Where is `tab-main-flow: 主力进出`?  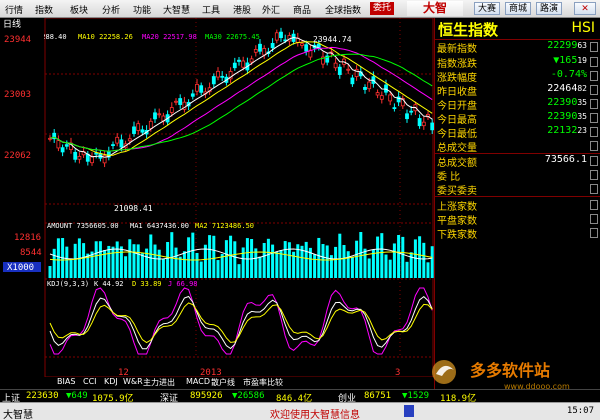 tab-main-flow: 主力进出 is located at coordinates (159, 382).